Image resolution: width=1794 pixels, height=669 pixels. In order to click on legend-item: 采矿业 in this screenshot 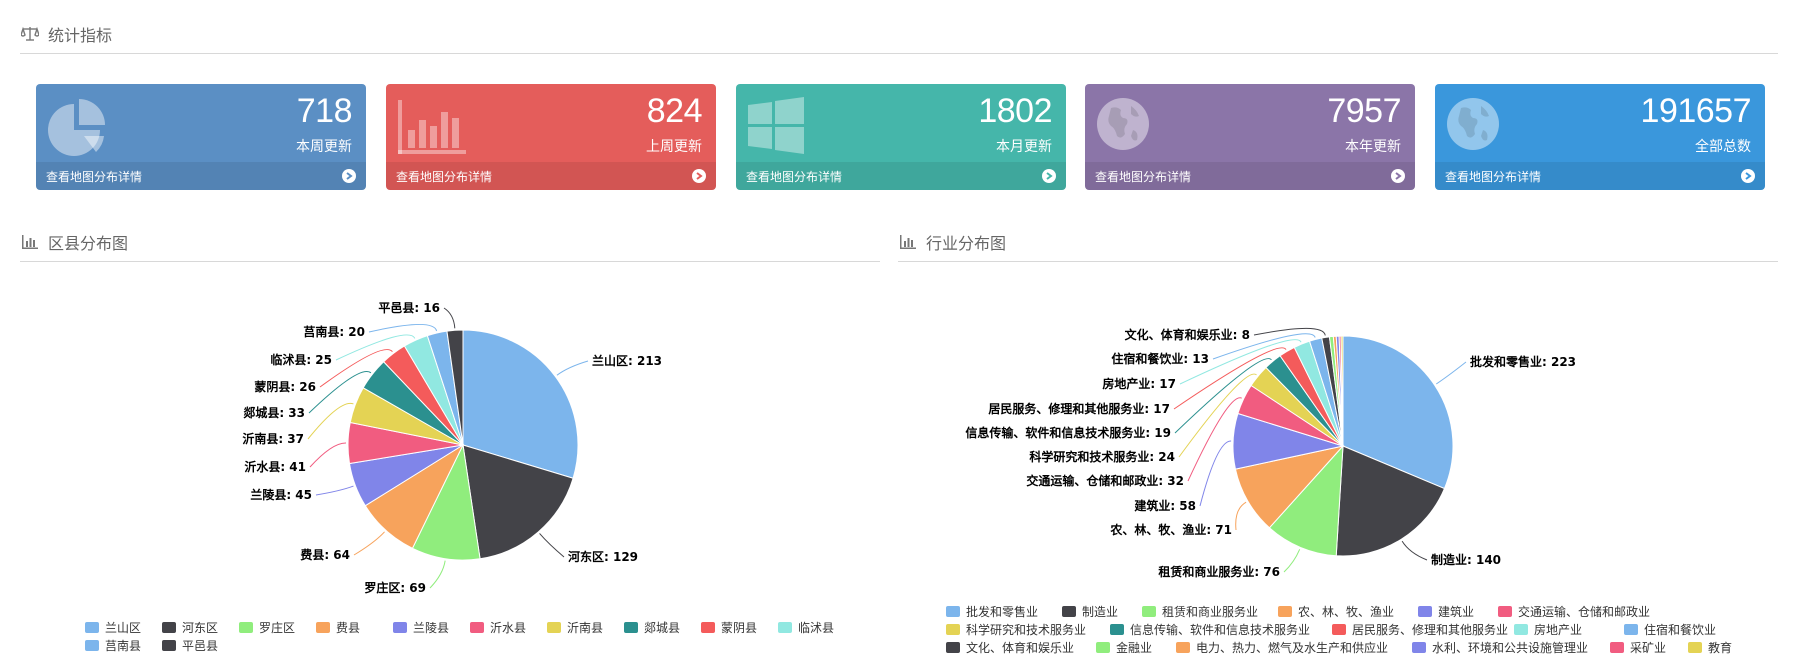, I will do `click(1638, 647)`.